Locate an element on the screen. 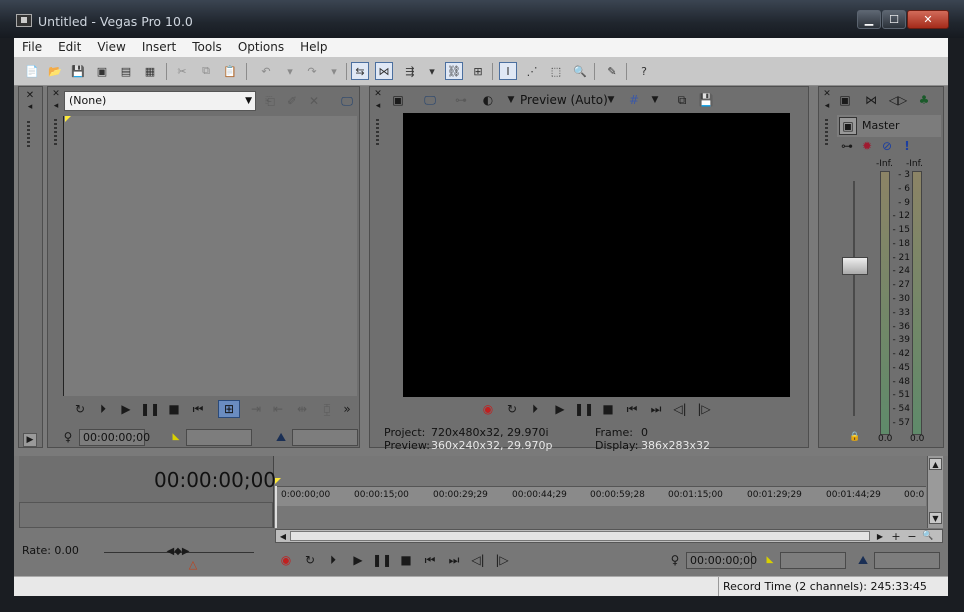 The height and width of the screenshot is (612, 964). trimmer-timecode: 00:00:00;00 is located at coordinates (114, 437).